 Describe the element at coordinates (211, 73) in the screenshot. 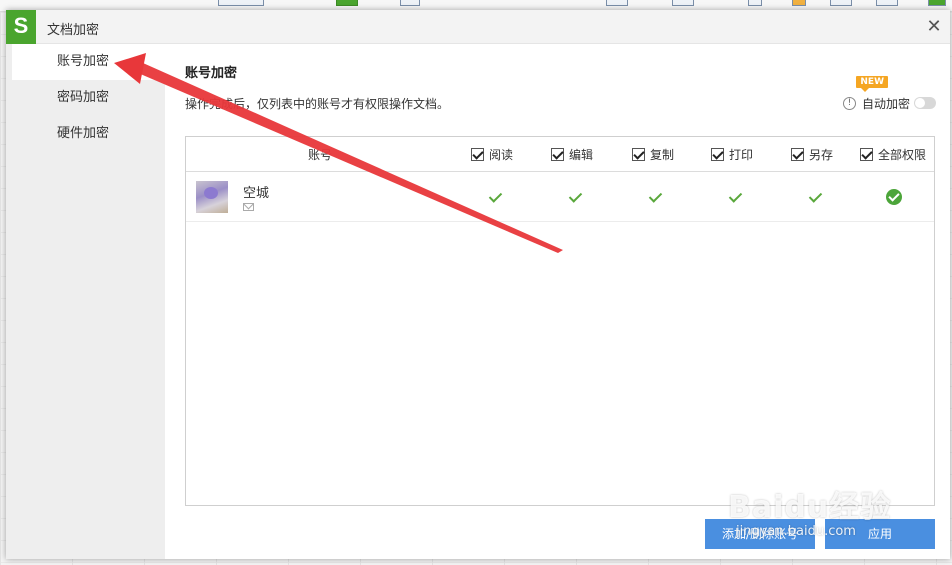

I see `page-title: 账号加密` at that location.